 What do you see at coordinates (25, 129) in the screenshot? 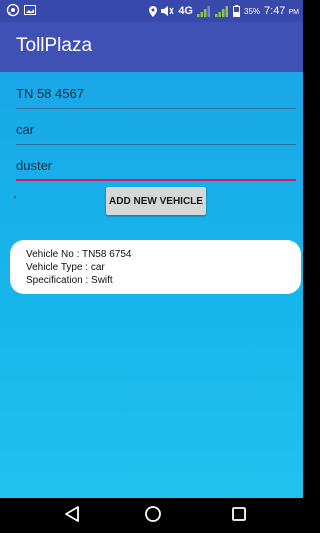
I see `vehicle-type-value: car` at bounding box center [25, 129].